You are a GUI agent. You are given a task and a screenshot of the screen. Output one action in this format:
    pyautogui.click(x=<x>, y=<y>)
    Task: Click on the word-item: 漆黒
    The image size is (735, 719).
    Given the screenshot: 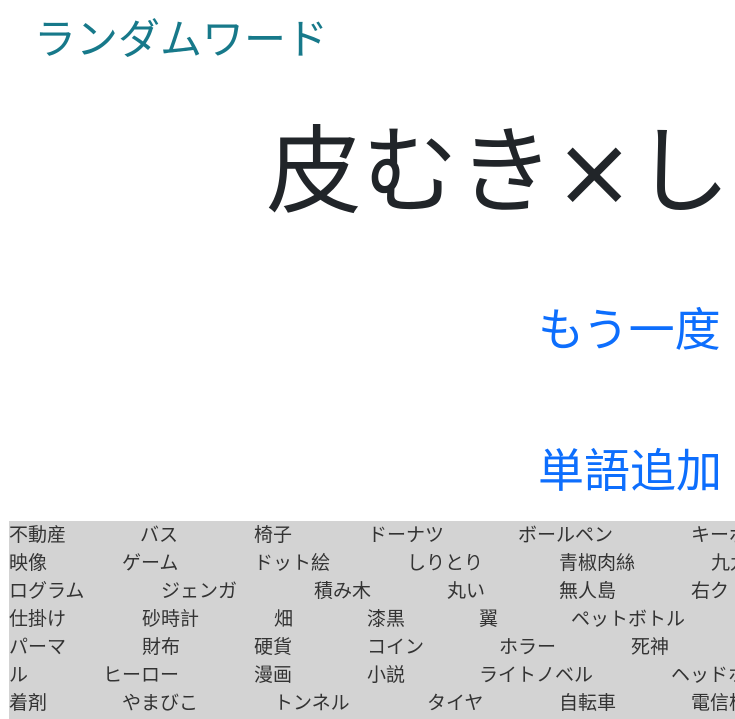 What is the action you would take?
    pyautogui.click(x=386, y=619)
    